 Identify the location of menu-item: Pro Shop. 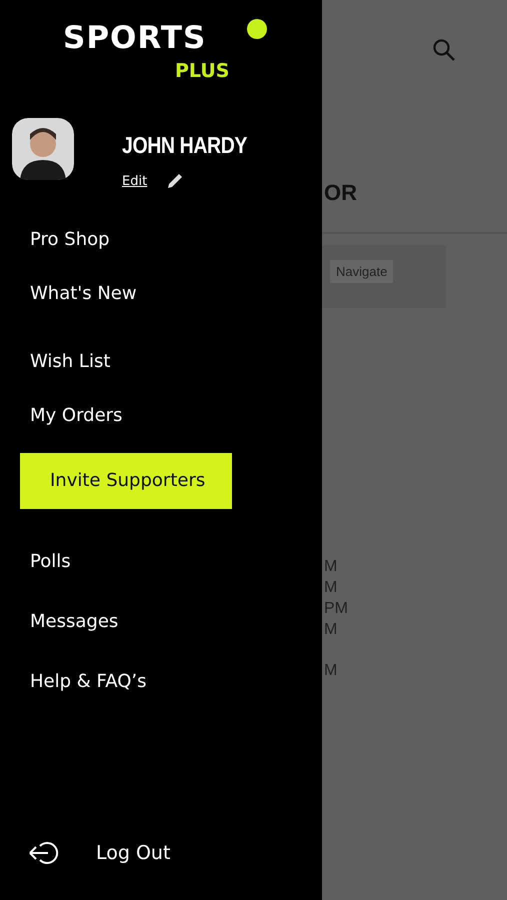
(161, 240).